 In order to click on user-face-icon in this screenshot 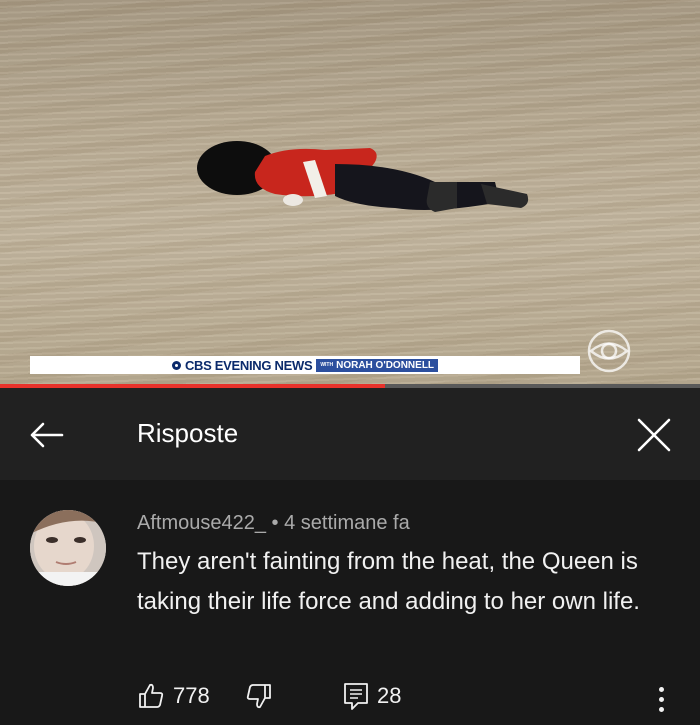, I will do `click(68, 548)`.